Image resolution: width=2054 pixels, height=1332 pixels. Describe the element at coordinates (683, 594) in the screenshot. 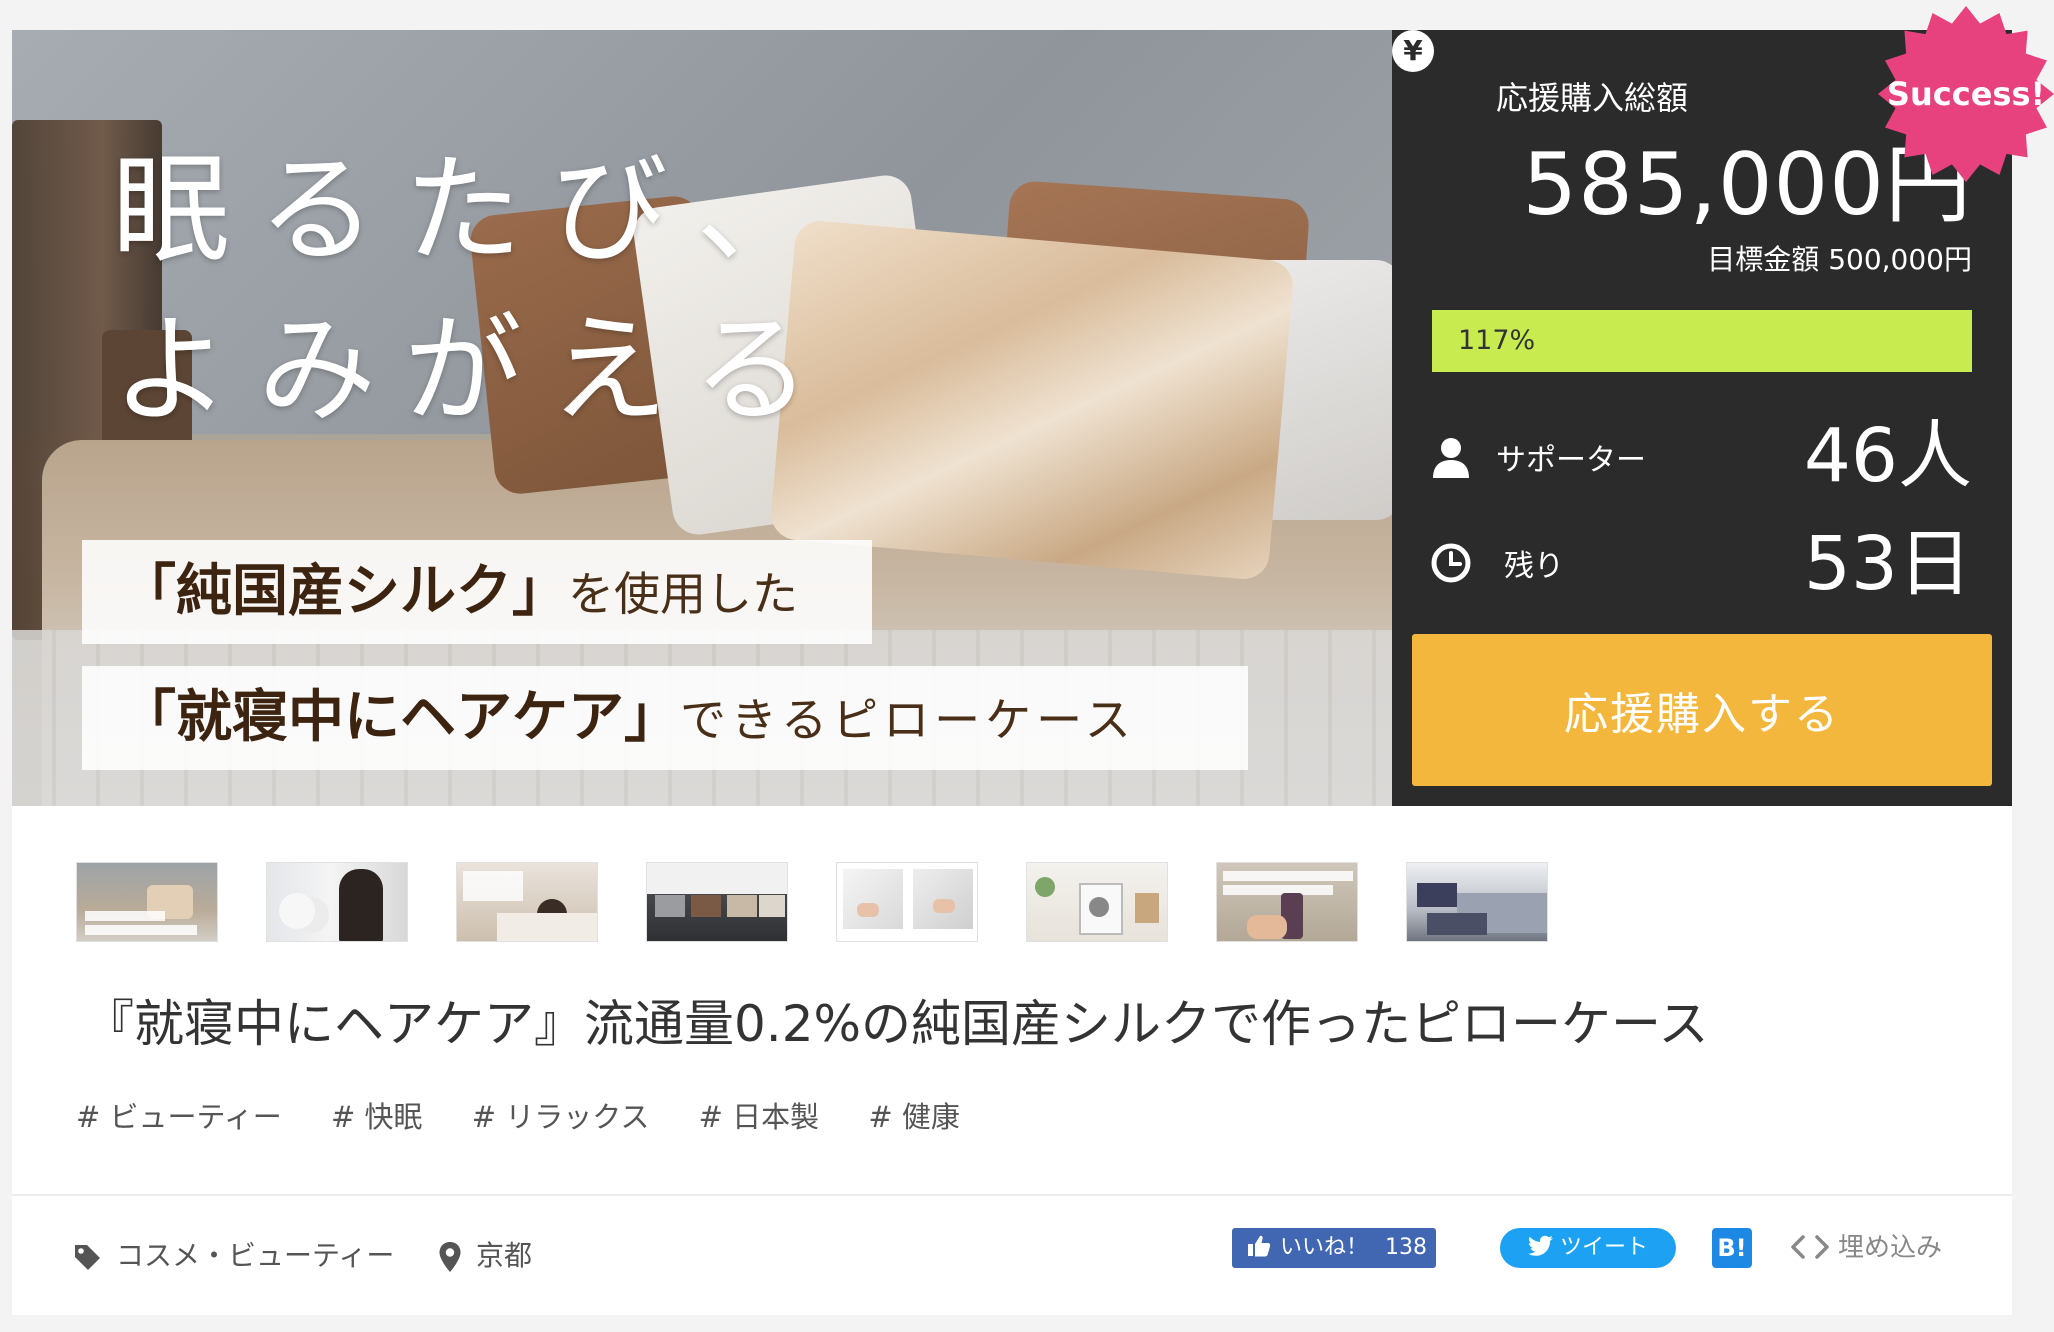

I see `hero-caption-1-rest: を使用した` at that location.